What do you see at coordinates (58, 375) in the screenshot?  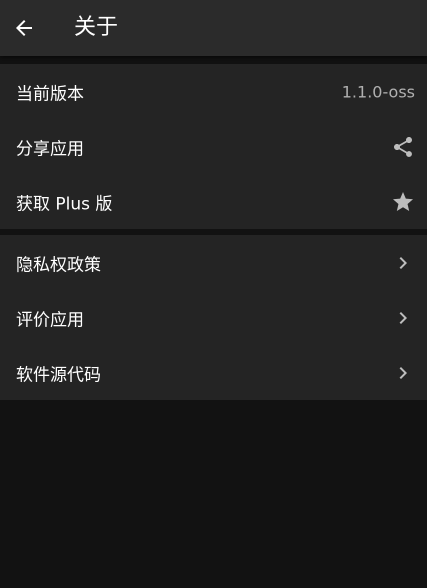 I see `source-code-label: 软件源代码` at bounding box center [58, 375].